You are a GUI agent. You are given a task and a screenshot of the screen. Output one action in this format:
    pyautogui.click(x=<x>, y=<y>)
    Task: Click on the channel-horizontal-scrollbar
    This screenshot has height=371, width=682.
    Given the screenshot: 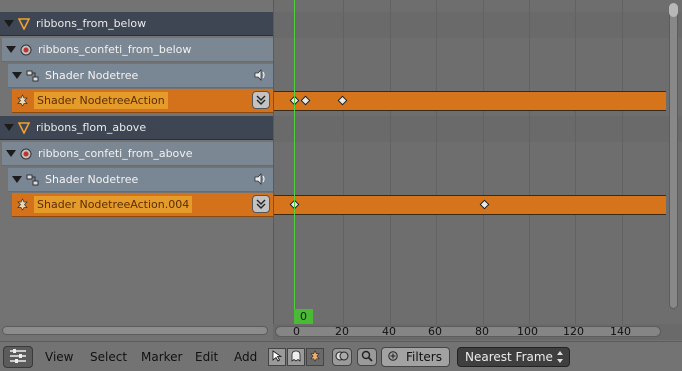 What is the action you would take?
    pyautogui.click(x=135, y=330)
    